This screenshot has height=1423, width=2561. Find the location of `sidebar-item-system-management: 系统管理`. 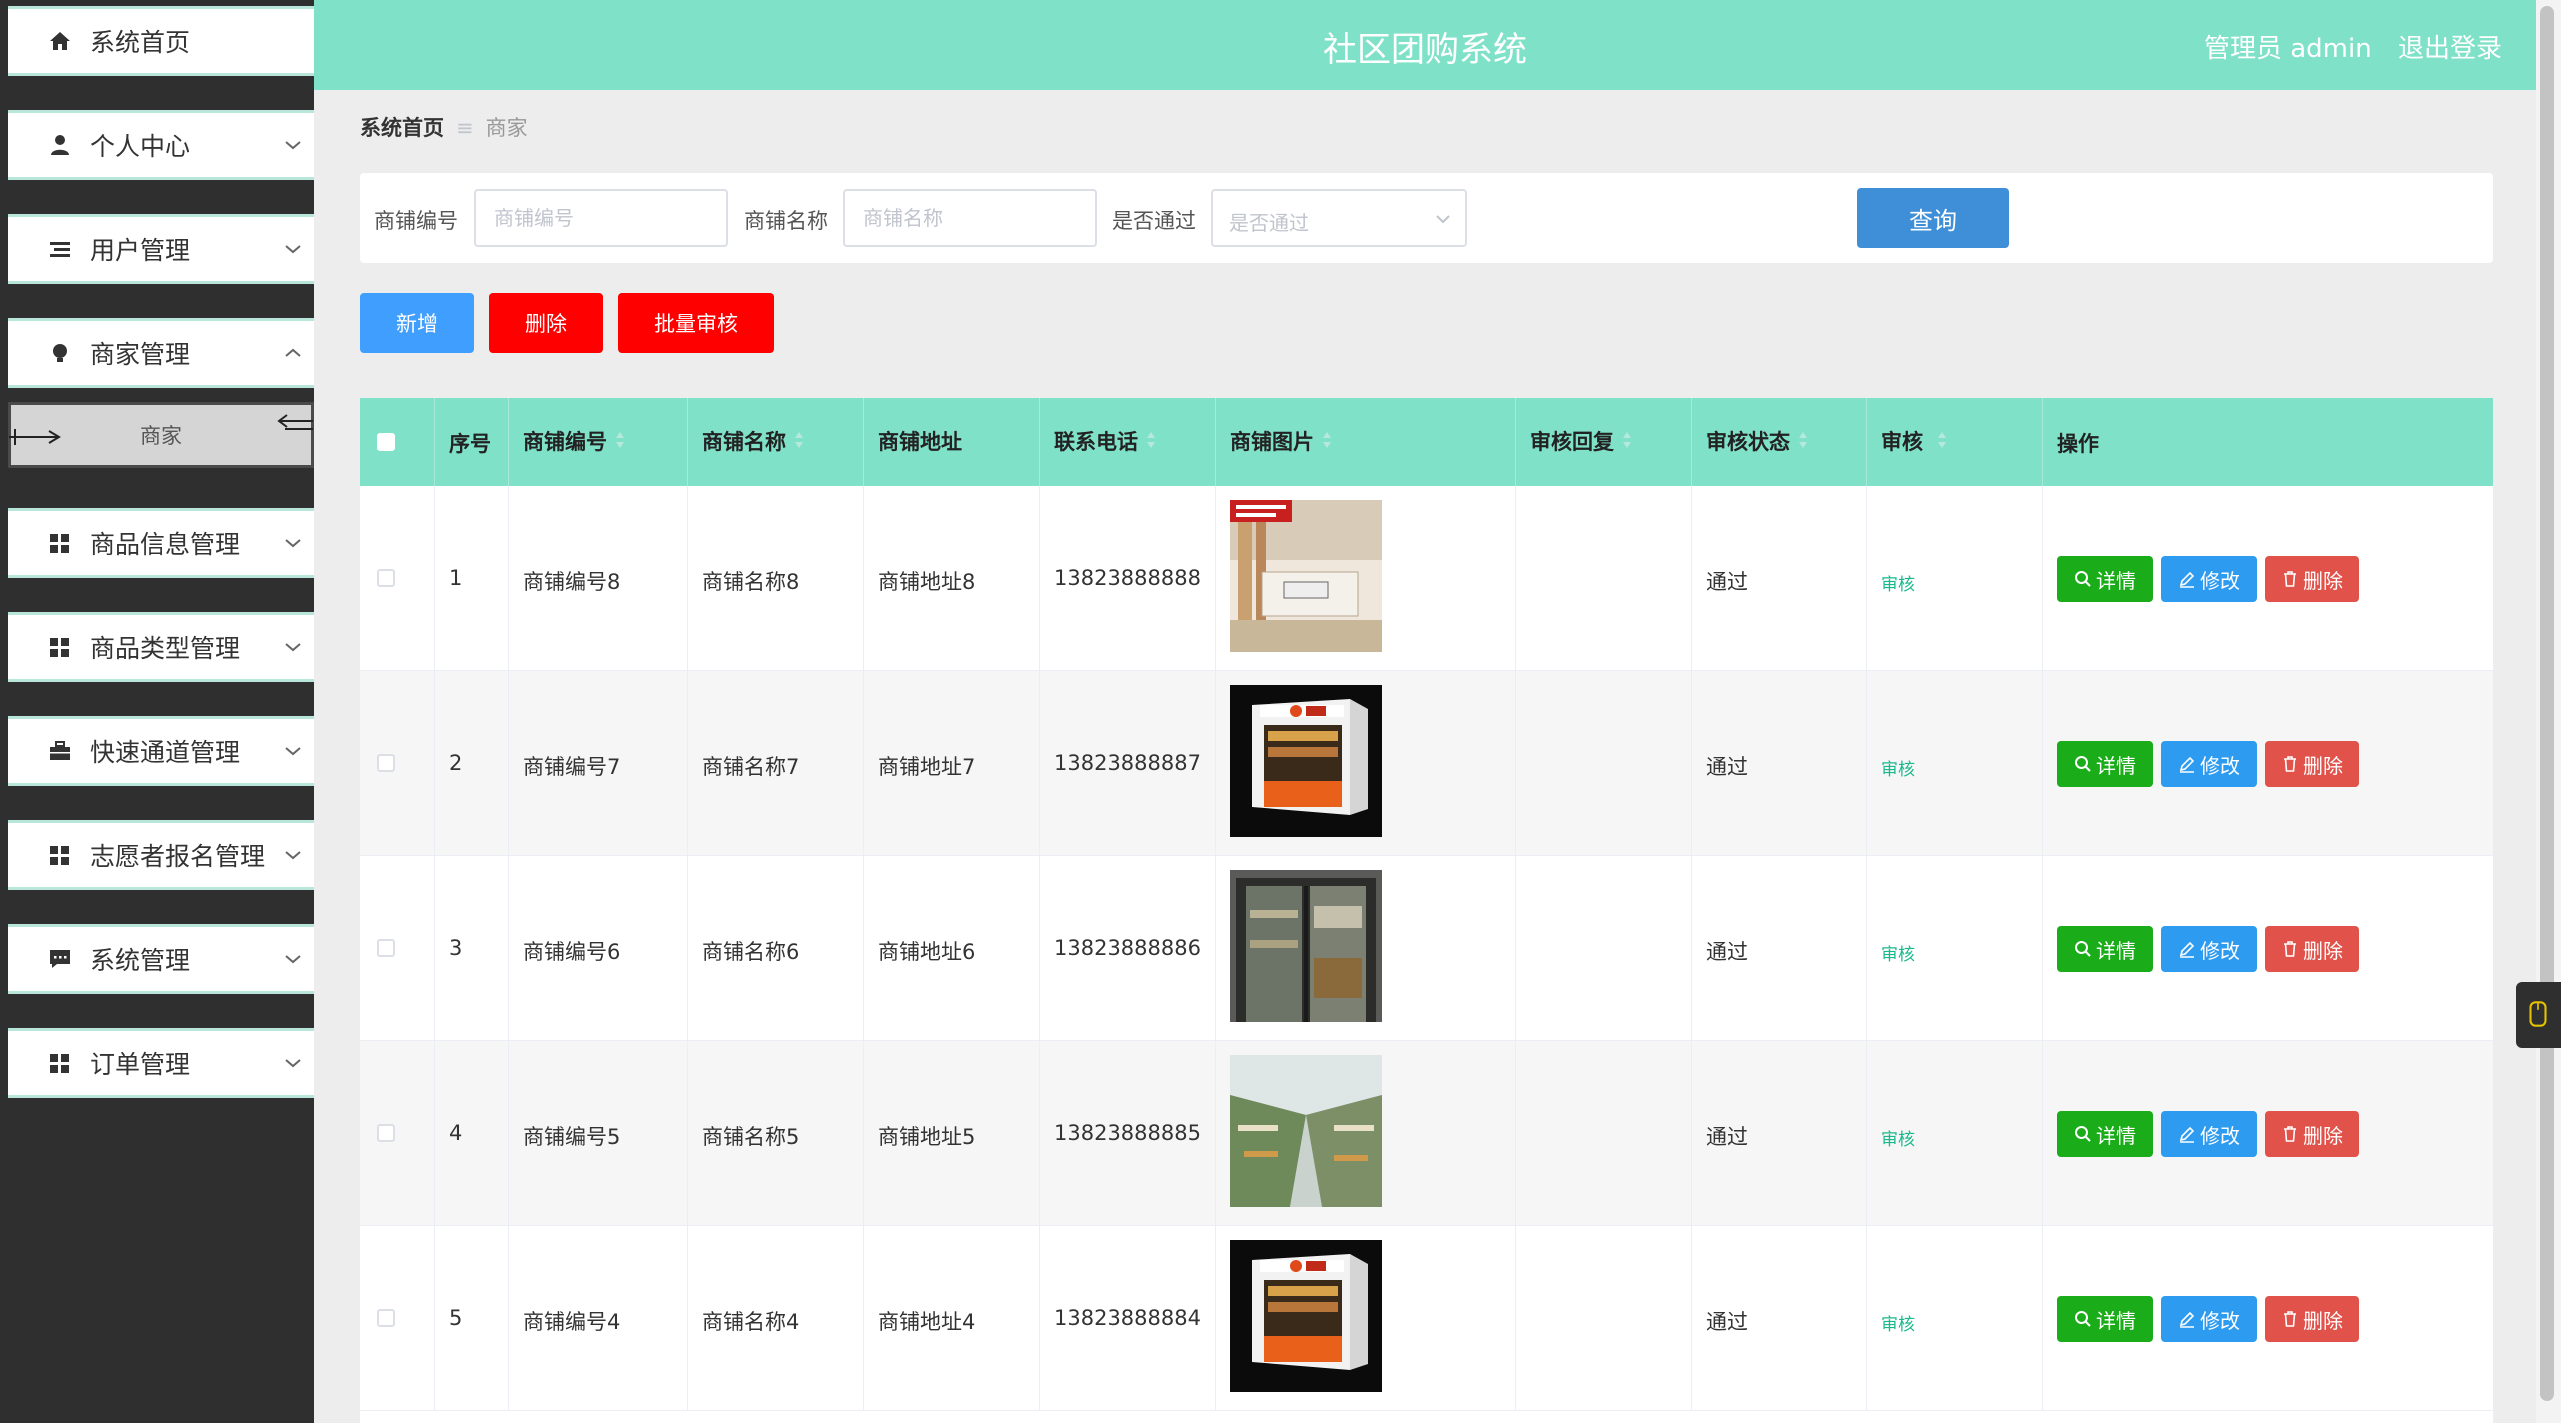

sidebar-item-system-management: 系统管理 is located at coordinates (161, 959).